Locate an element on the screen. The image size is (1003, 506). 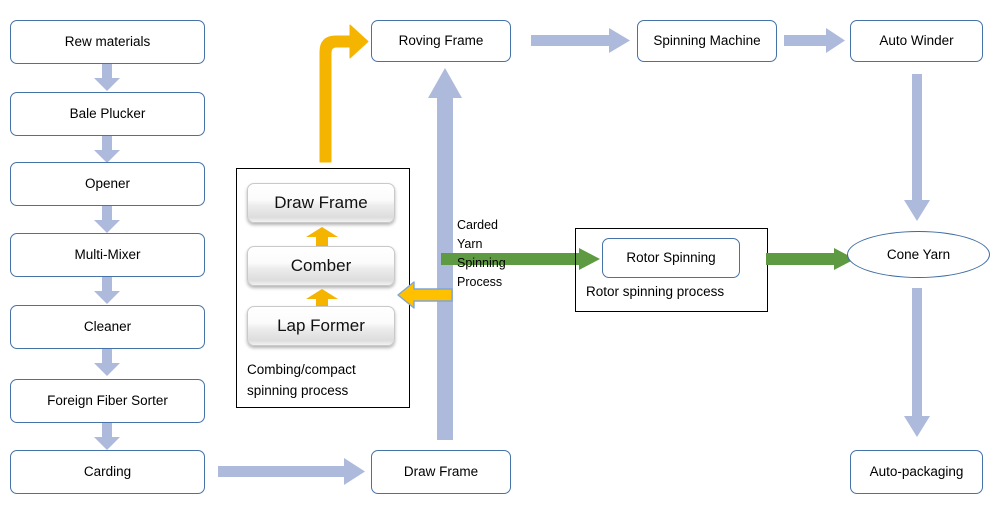
combing-step-comber: Comber is located at coordinates (321, 266).